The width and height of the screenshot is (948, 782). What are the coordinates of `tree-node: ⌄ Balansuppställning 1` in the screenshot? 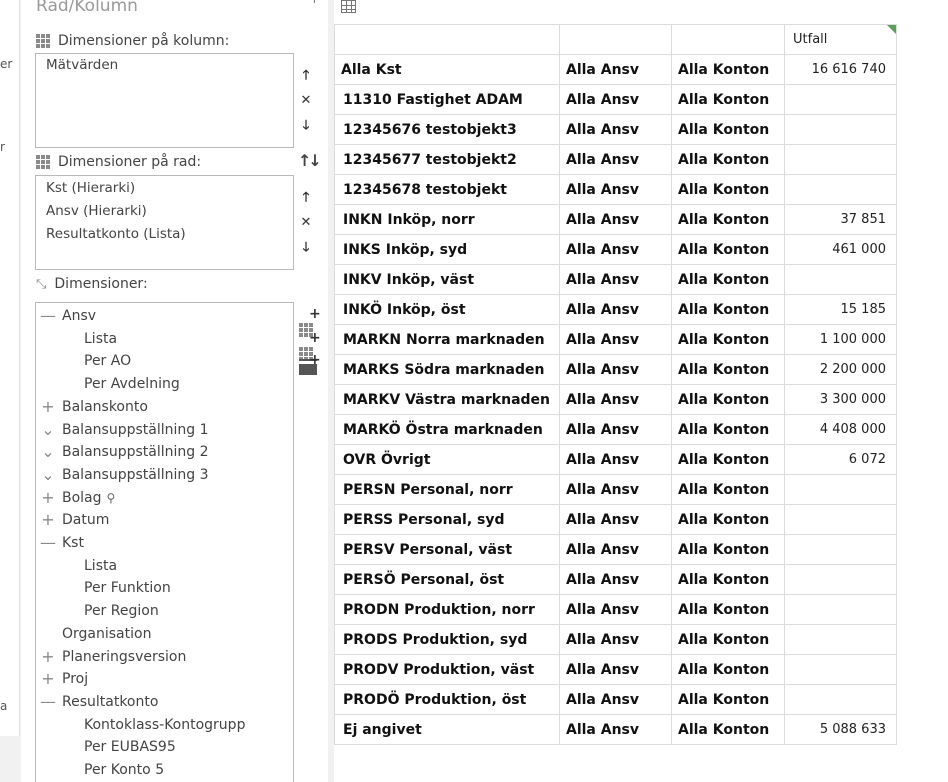 It's located at (124, 430).